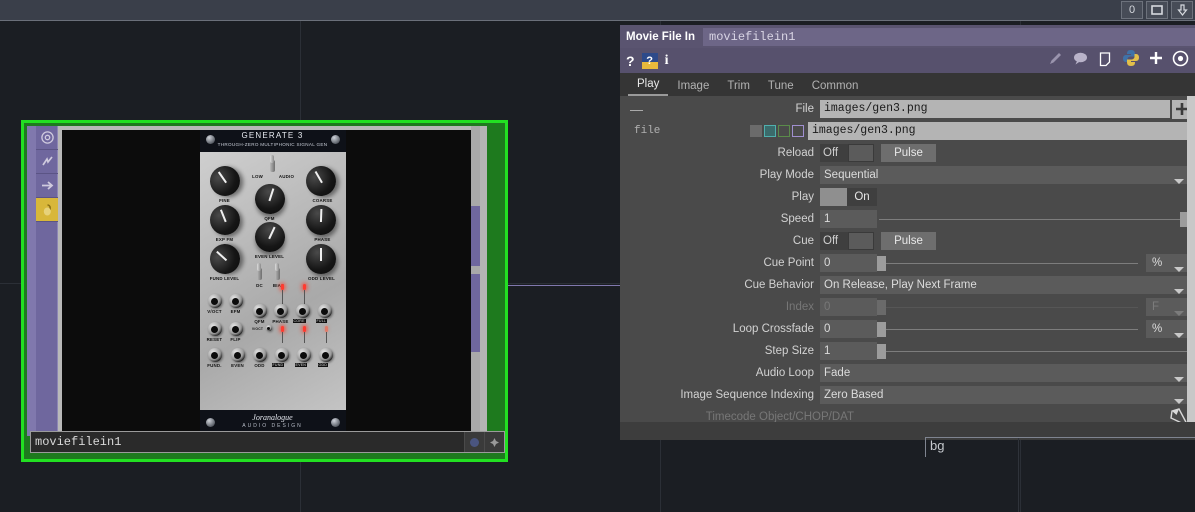 This screenshot has height=512, width=1195. I want to click on param-unit-cuepoint: %, so click(1167, 263).